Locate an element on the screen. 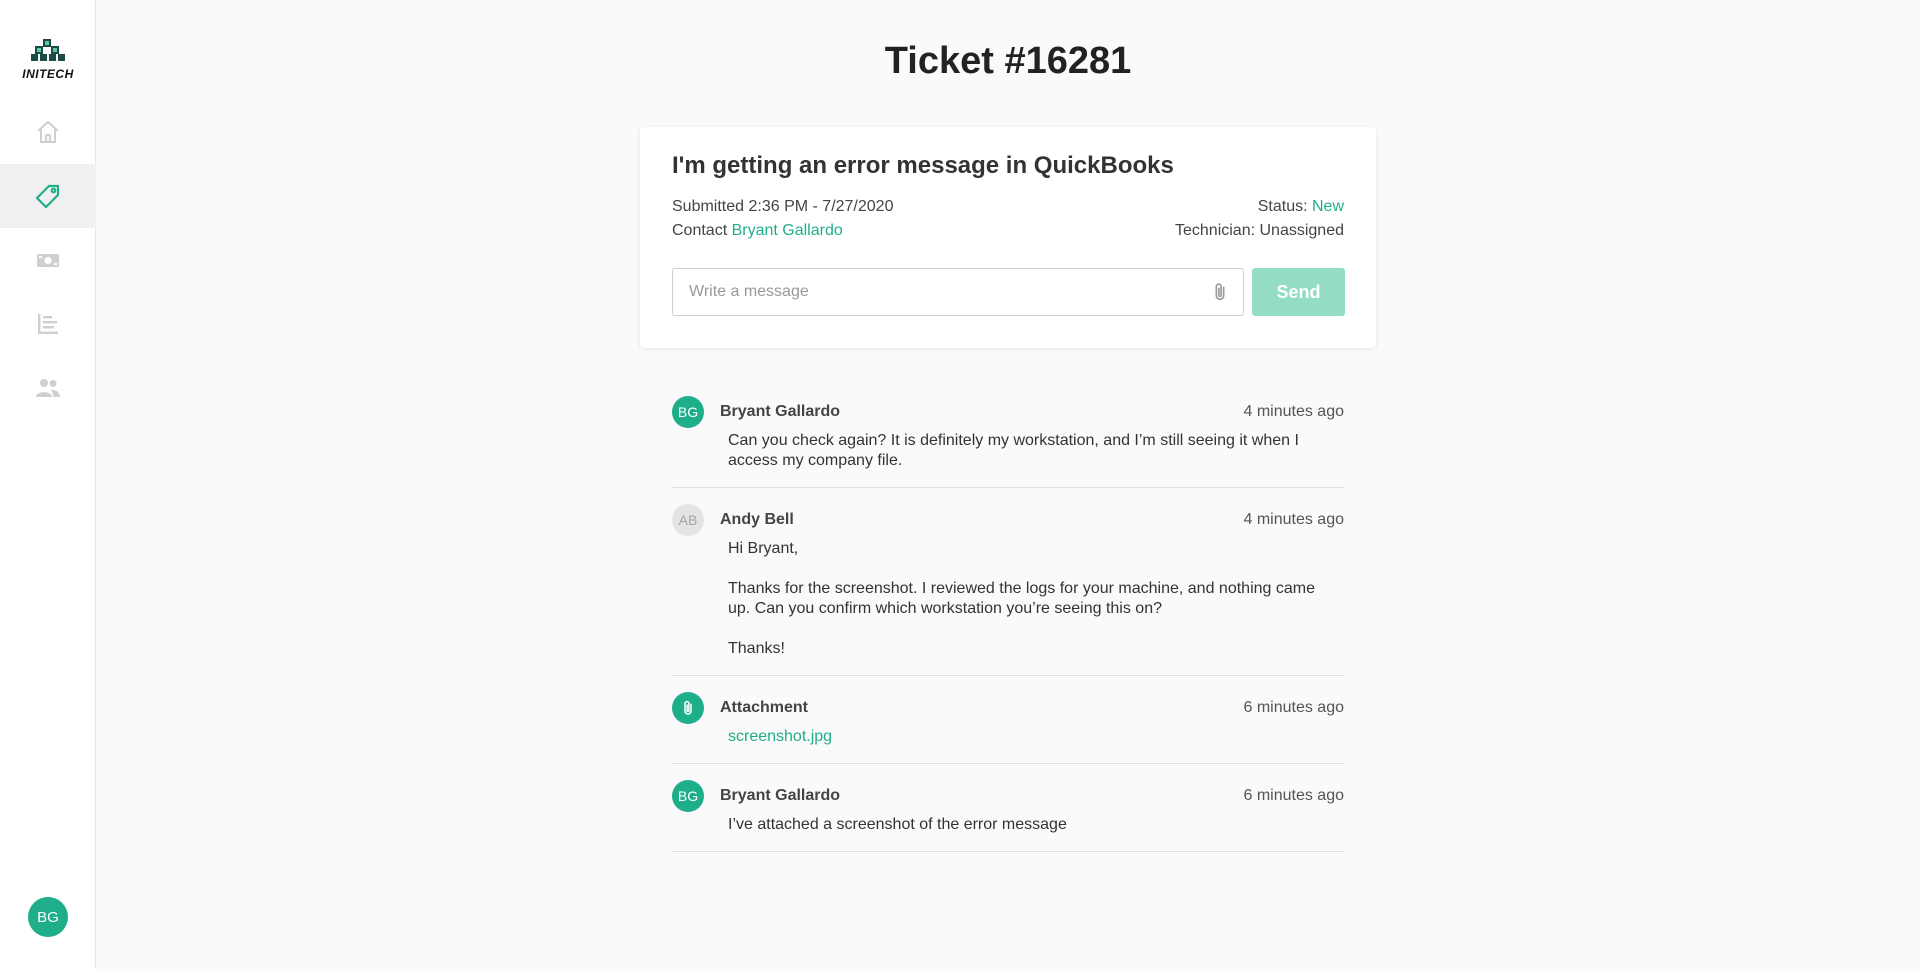  sidebar: INITECH BG is located at coordinates (48, 484).